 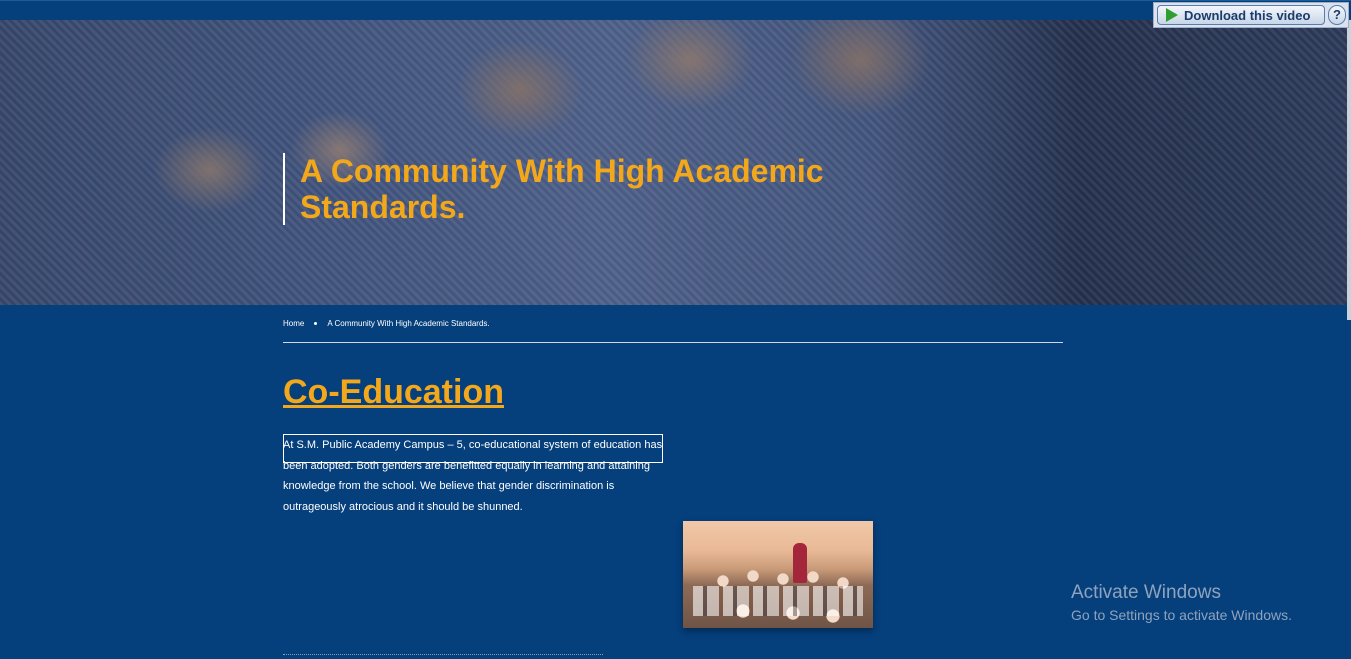 I want to click on download-video-button: Download this video, so click(x=1241, y=15).